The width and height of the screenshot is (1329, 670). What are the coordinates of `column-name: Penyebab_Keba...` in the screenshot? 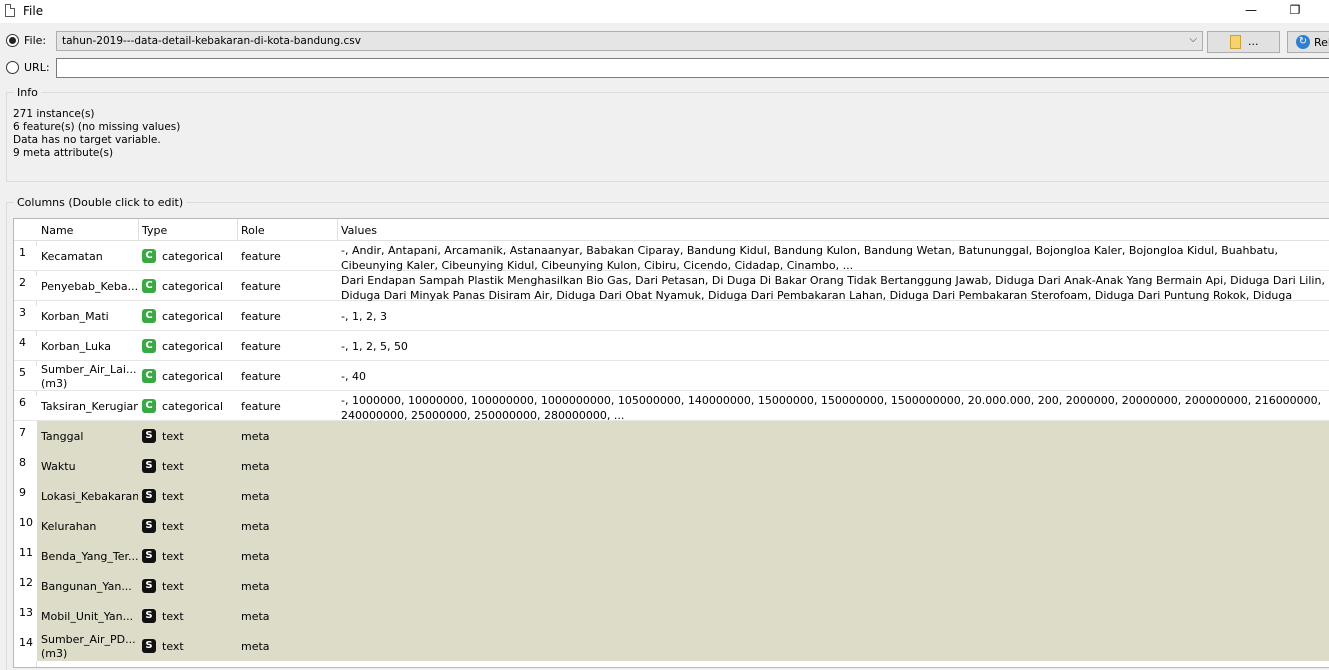 It's located at (89, 286).